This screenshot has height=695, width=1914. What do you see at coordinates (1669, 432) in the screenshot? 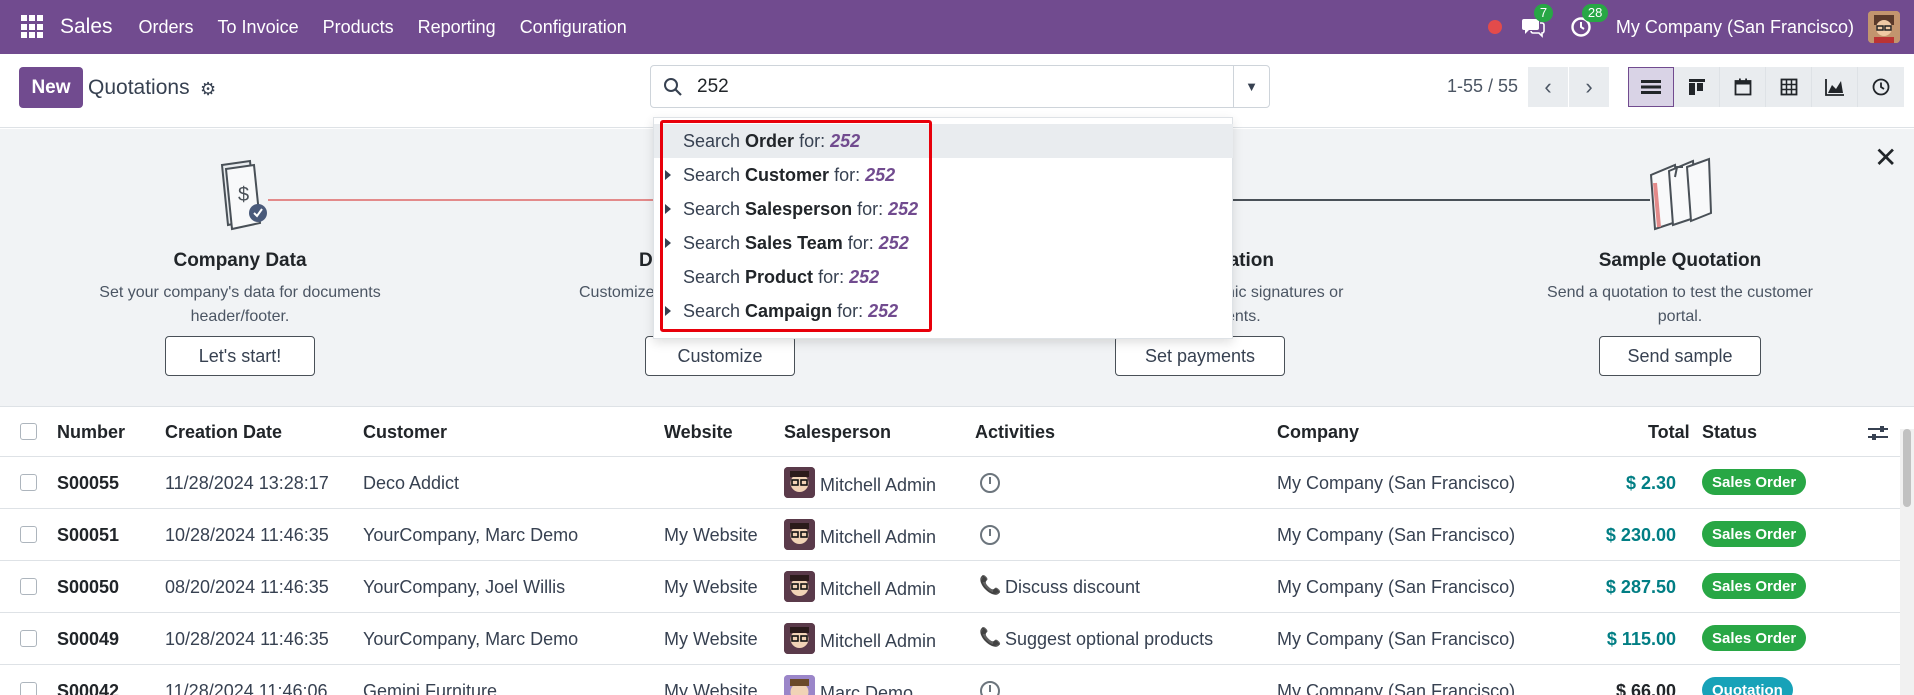
I see `column-total: Total` at bounding box center [1669, 432].